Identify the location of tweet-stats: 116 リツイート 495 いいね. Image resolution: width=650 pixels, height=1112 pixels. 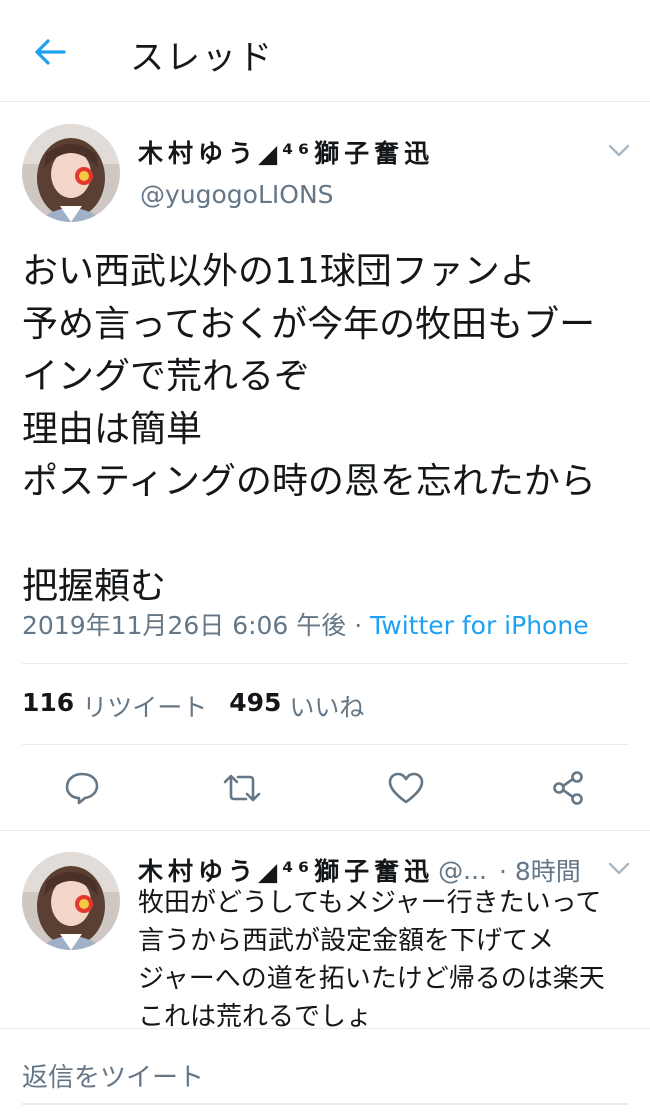
(193, 706).